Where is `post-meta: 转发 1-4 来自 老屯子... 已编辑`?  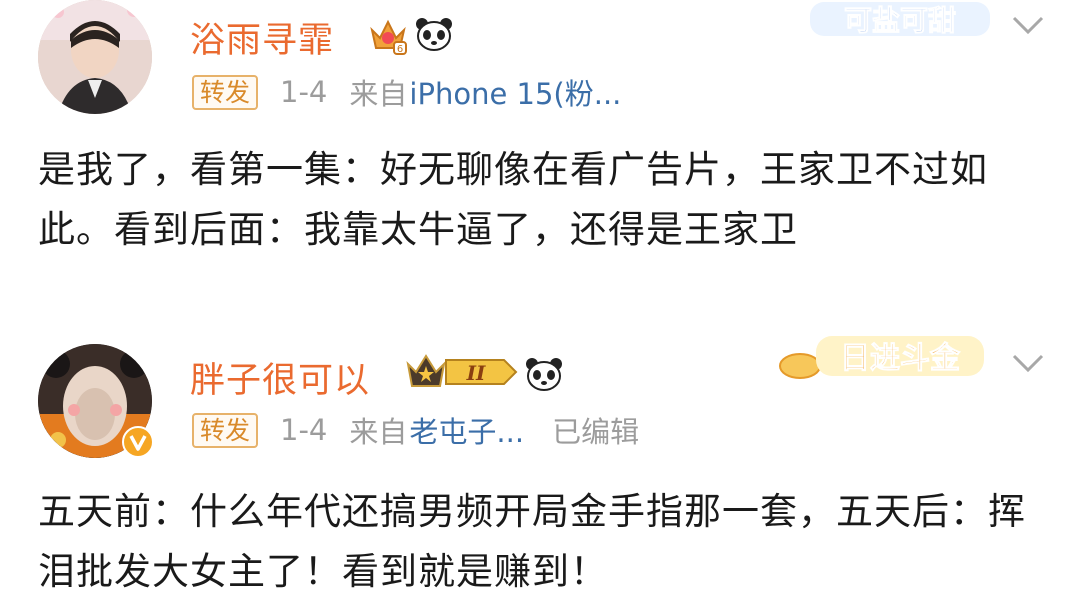
post-meta: 转发 1-4 来自 老屯子... 已编辑 is located at coordinates (416, 430).